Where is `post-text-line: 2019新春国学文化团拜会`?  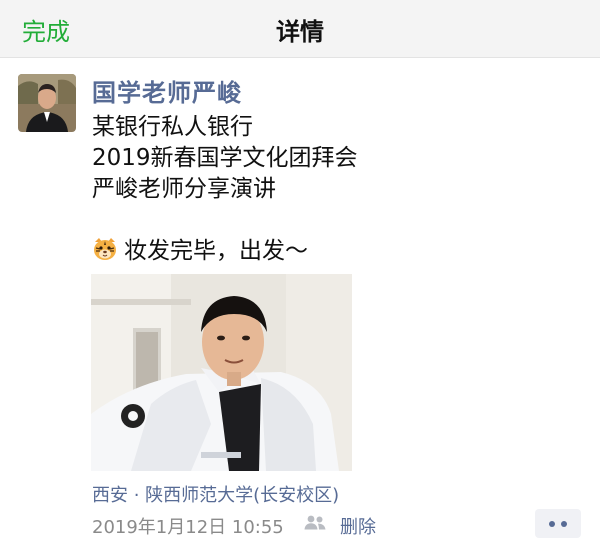 post-text-line: 2019新春国学文化团拜会 is located at coordinates (225, 158).